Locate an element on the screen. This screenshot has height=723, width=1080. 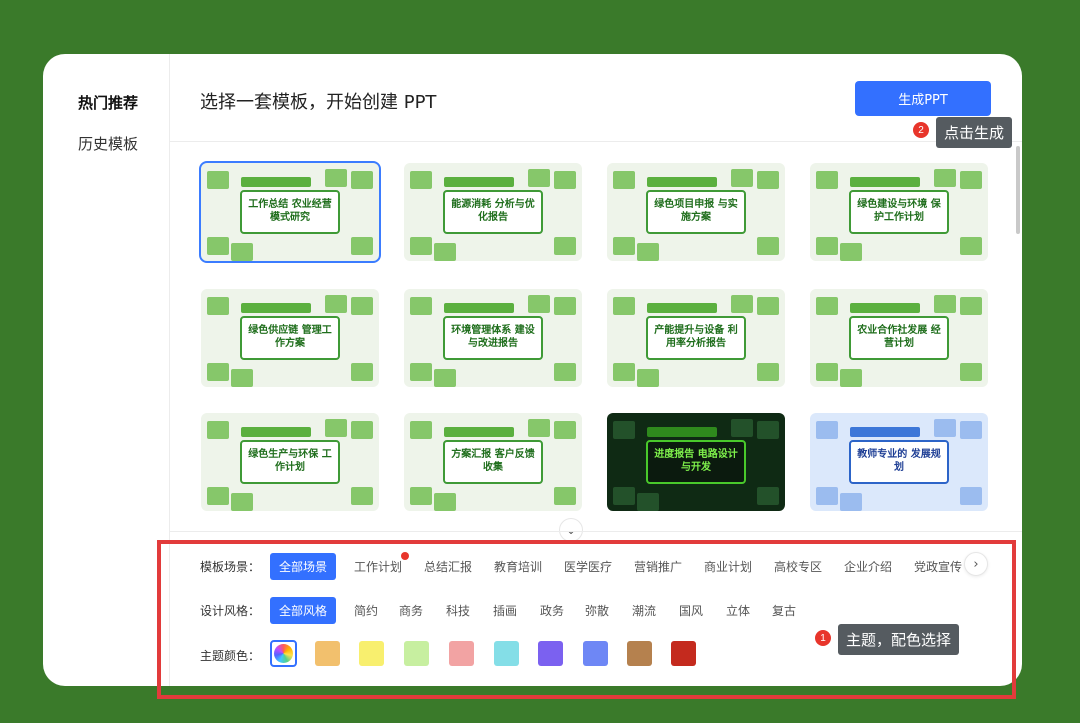
template-title: 环境管理体系 建设与改进报告 is located at coordinates (493, 338).